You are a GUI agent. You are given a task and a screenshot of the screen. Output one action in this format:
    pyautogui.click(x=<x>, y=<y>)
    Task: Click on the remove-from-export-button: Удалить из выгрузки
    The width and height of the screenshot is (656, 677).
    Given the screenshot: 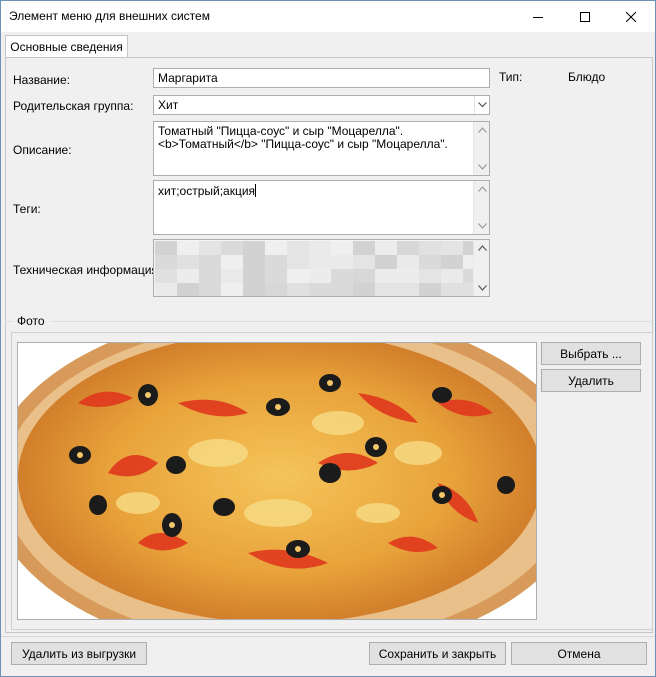 What is the action you would take?
    pyautogui.click(x=79, y=653)
    